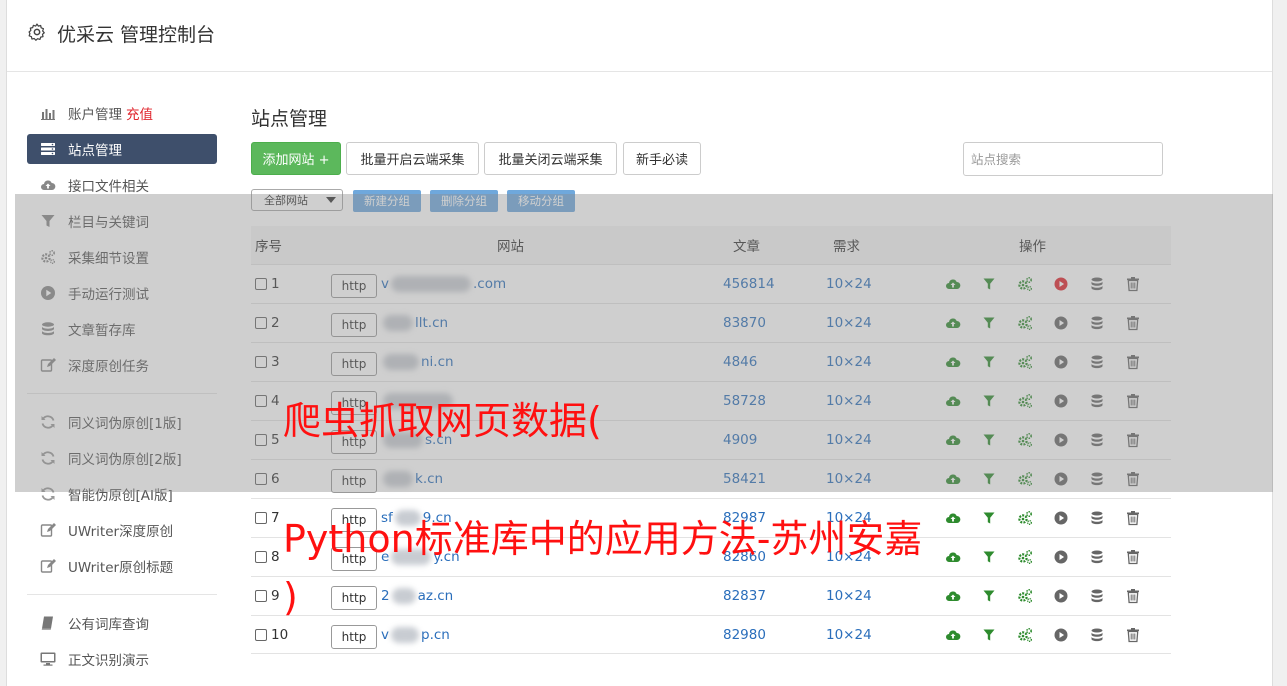  Describe the element at coordinates (122, 185) in the screenshot. I see `sidebar-item-group1-2: 接口文件相关` at that location.